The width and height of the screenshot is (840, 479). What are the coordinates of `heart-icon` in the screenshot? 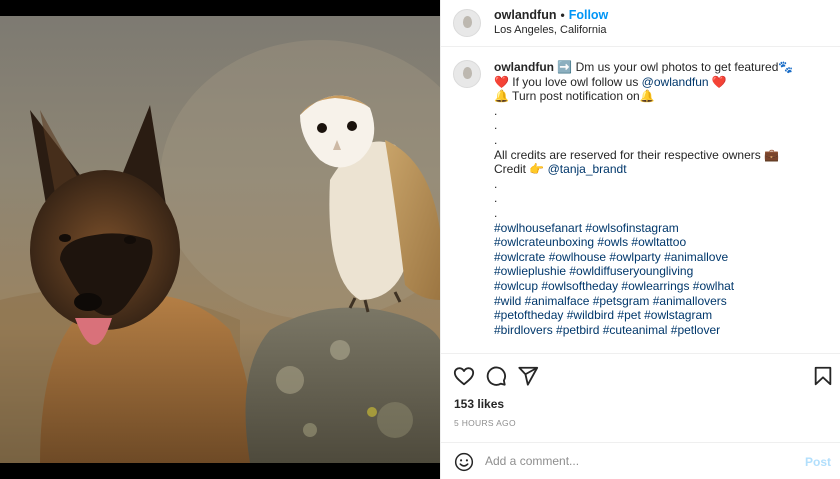 It's located at (464, 376).